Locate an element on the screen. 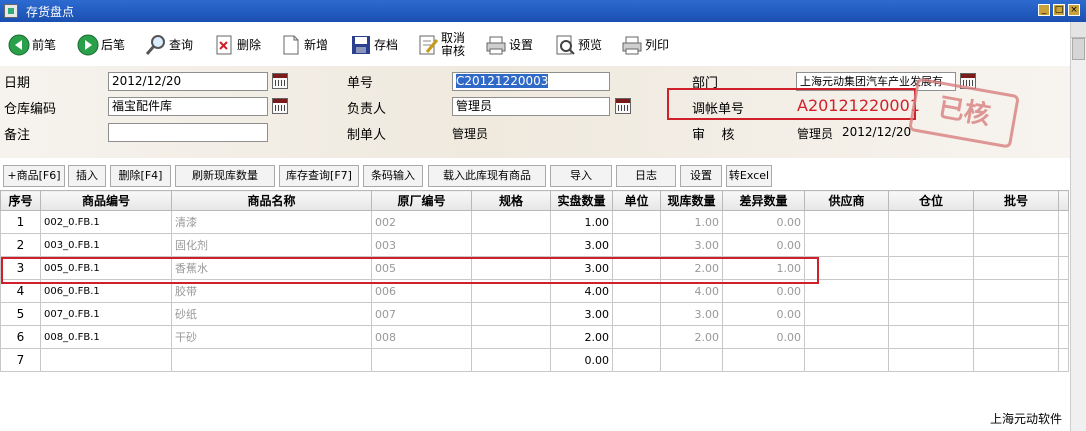 This screenshot has width=1086, height=431. row-highlight-box is located at coordinates (410, 270).